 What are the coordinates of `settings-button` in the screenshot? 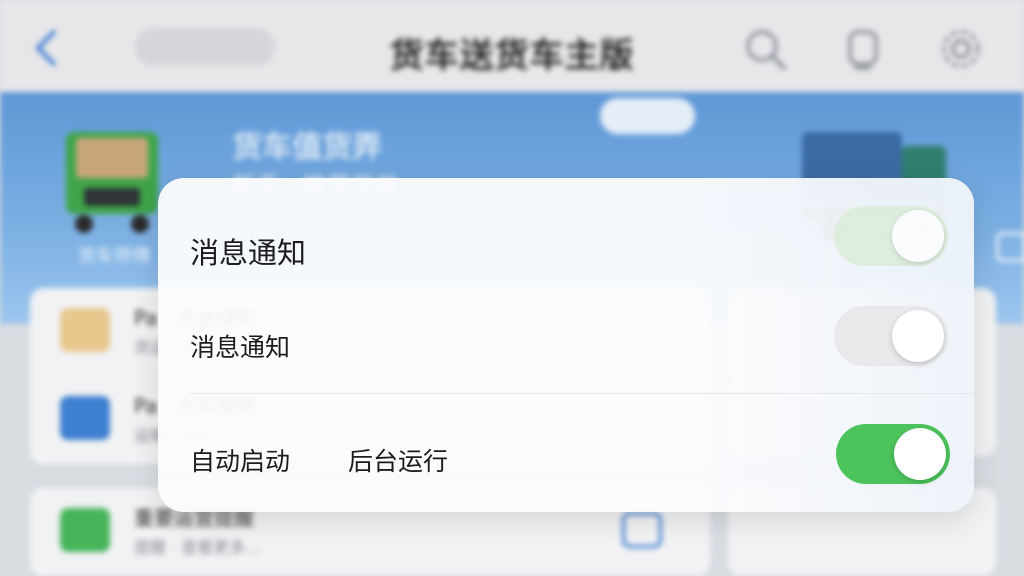 It's located at (961, 49).